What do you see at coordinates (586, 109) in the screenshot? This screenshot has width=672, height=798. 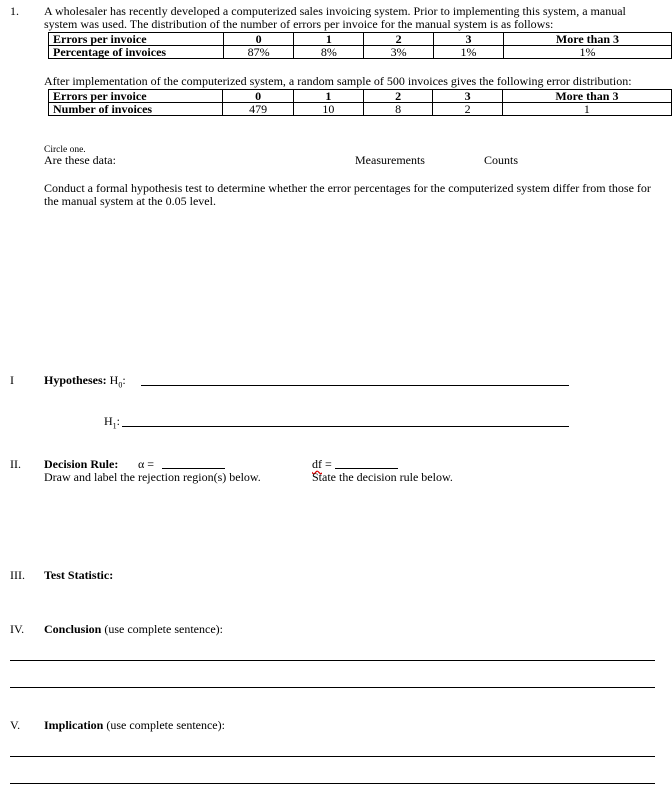 I see `table-cell: 1` at bounding box center [586, 109].